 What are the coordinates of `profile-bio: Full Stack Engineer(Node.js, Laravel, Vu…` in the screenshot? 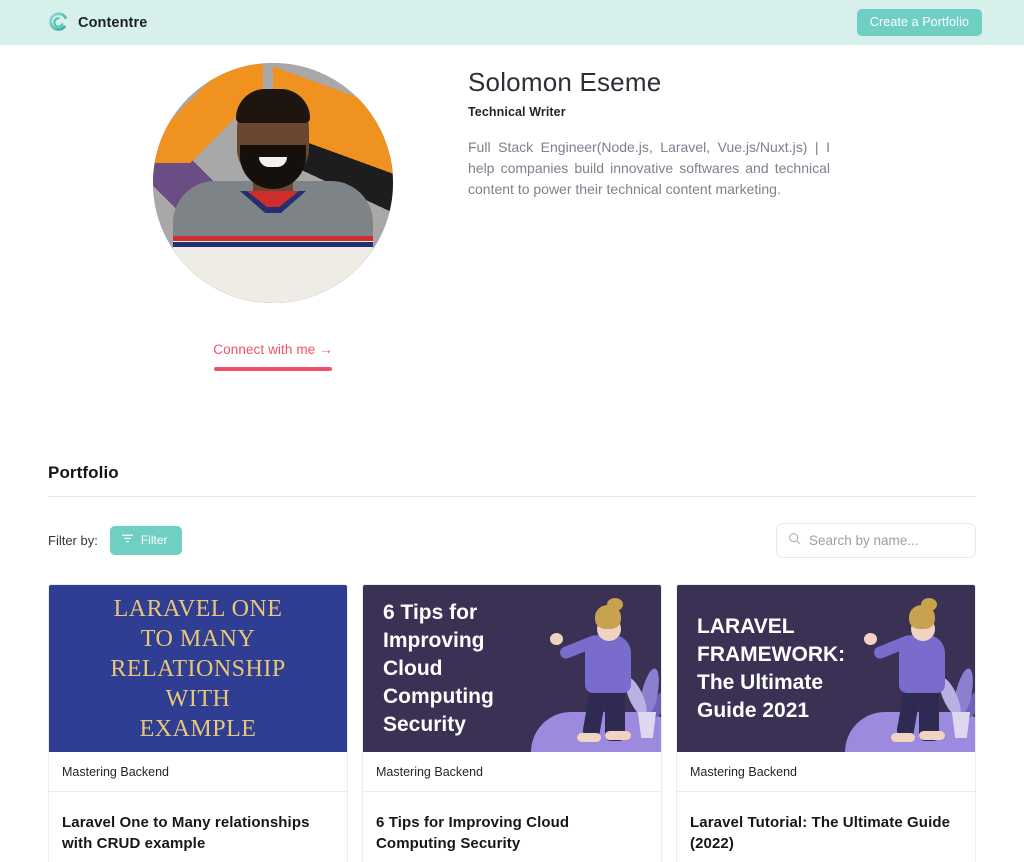 It's located at (649, 168).